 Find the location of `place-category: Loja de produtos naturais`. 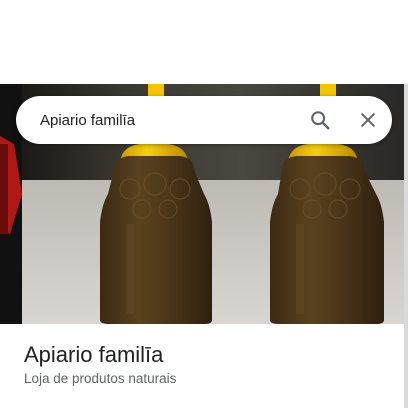

place-category: Loja de produtos naturais is located at coordinates (100, 378).